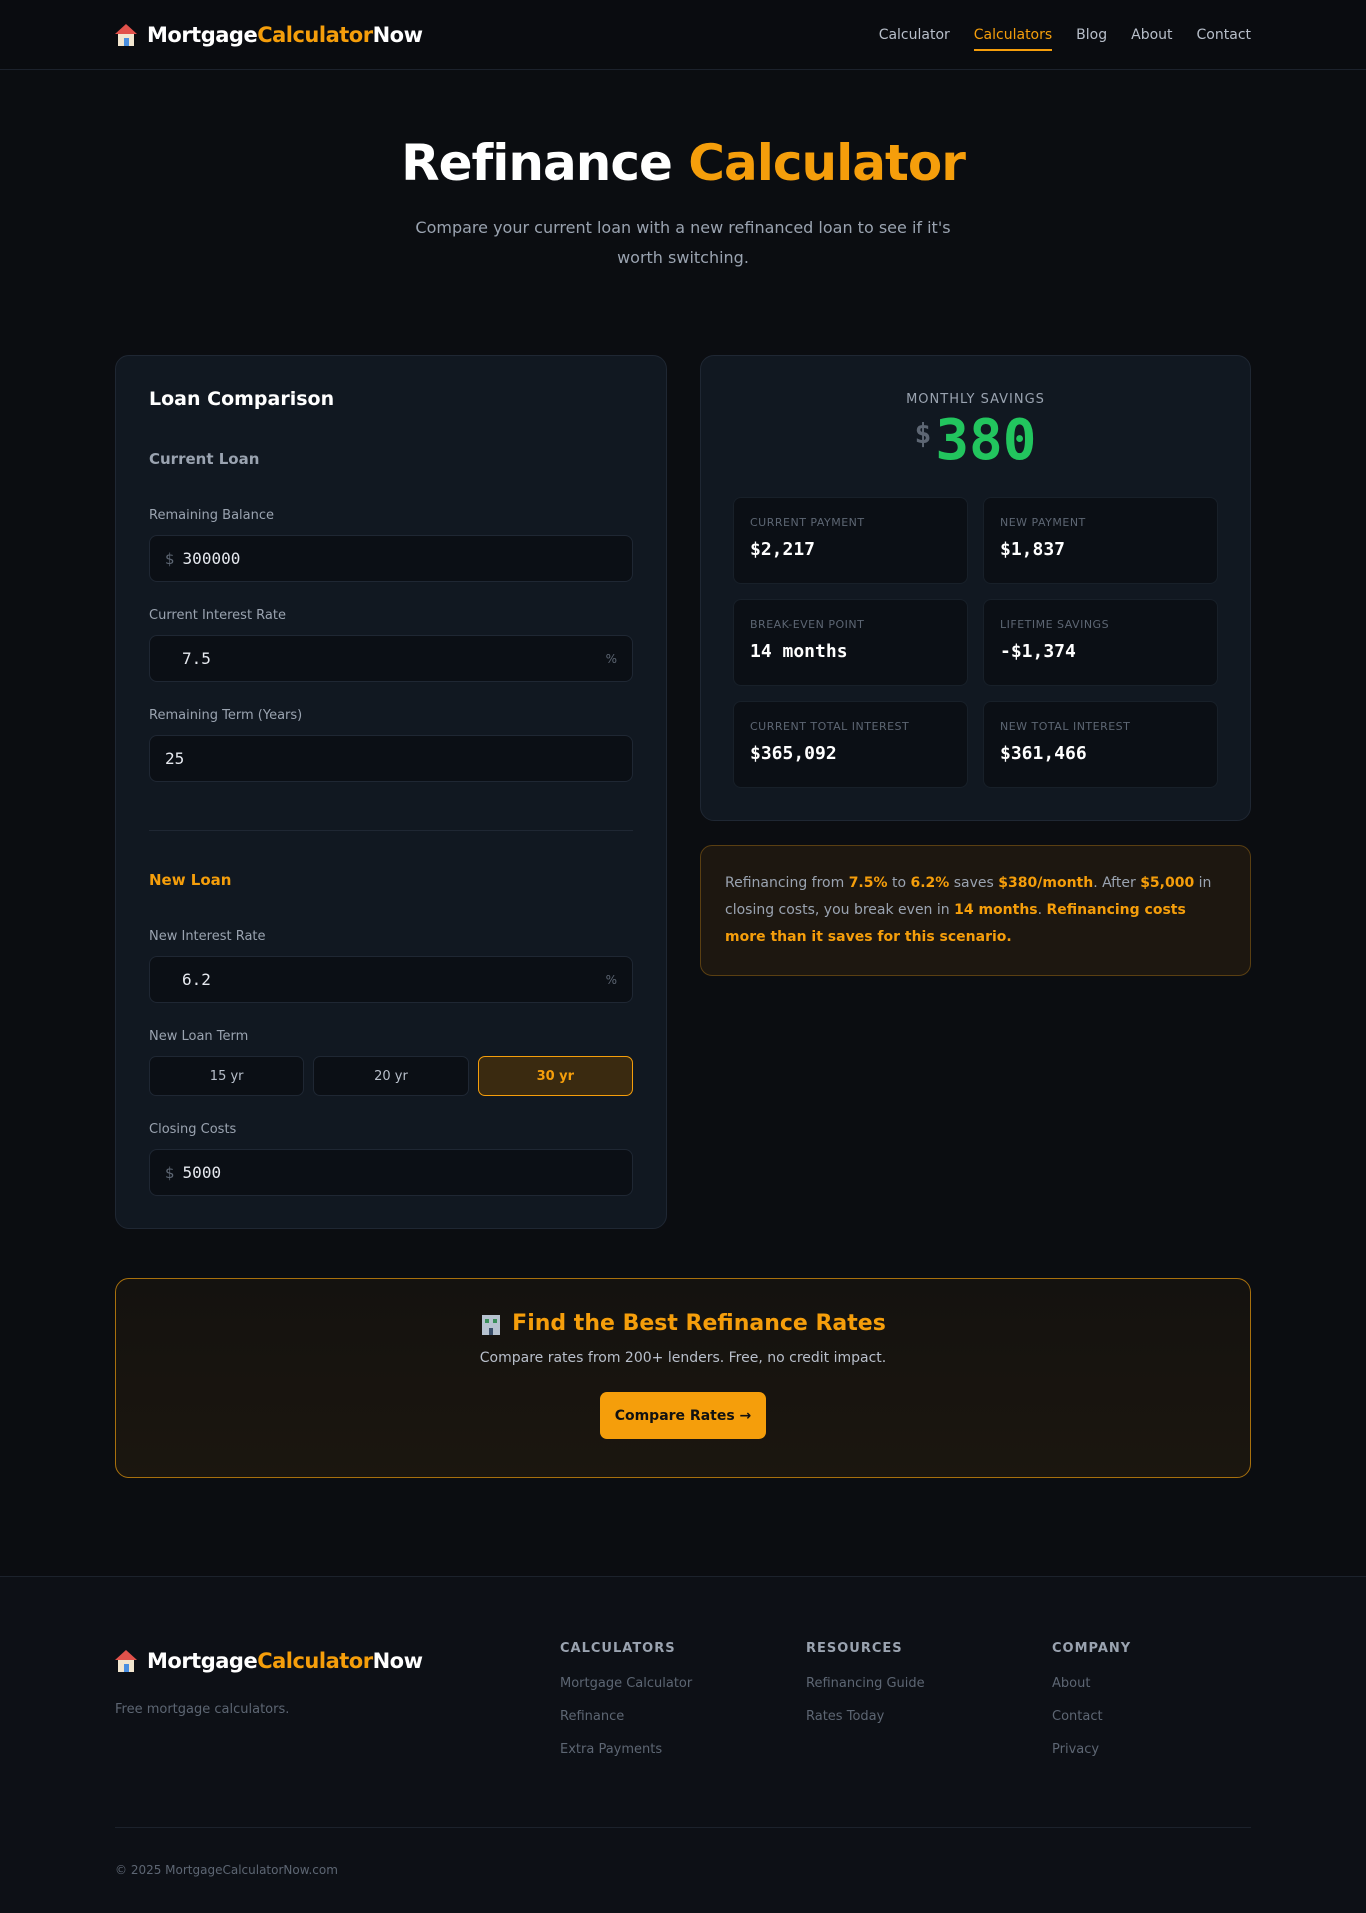 Image resolution: width=1366 pixels, height=1913 pixels. Describe the element at coordinates (212, 515) in the screenshot. I see `remaining-balance-label: Remaining Balance` at that location.